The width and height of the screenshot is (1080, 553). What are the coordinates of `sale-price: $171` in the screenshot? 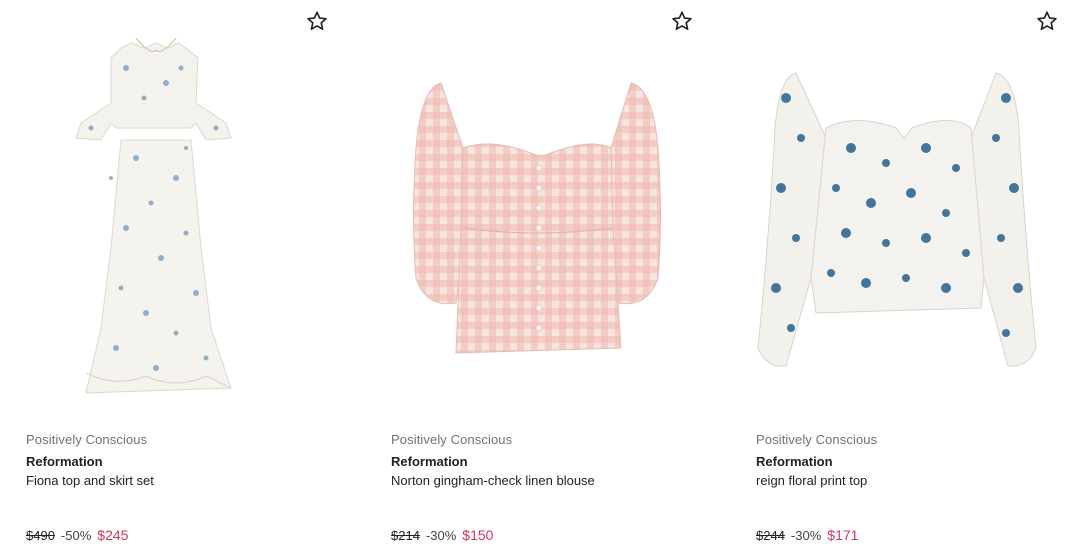 It's located at (843, 535).